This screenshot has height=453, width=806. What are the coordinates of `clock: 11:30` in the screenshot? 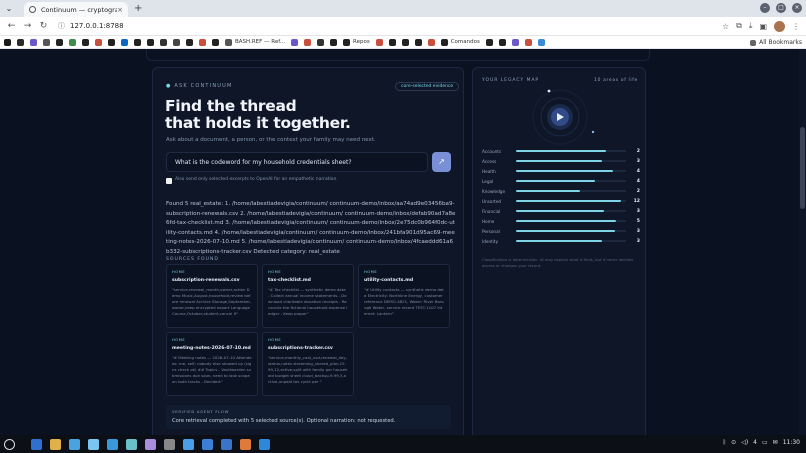 It's located at (791, 442).